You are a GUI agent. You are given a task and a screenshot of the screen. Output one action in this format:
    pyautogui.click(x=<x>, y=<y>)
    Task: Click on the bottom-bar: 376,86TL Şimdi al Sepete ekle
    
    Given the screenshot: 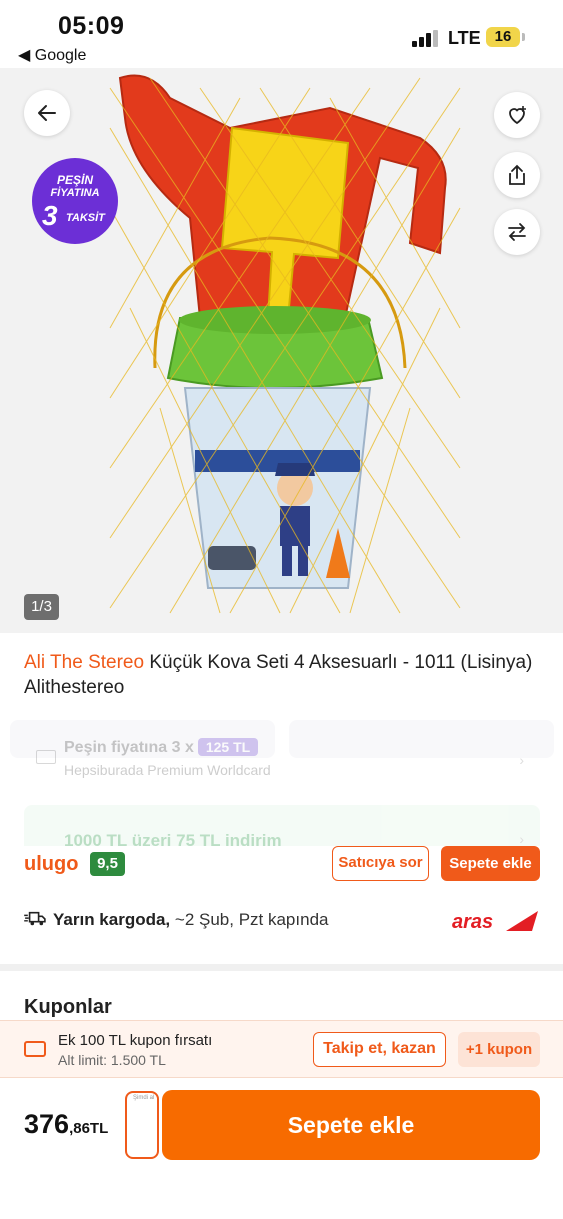 What is the action you would take?
    pyautogui.click(x=281, y=1149)
    